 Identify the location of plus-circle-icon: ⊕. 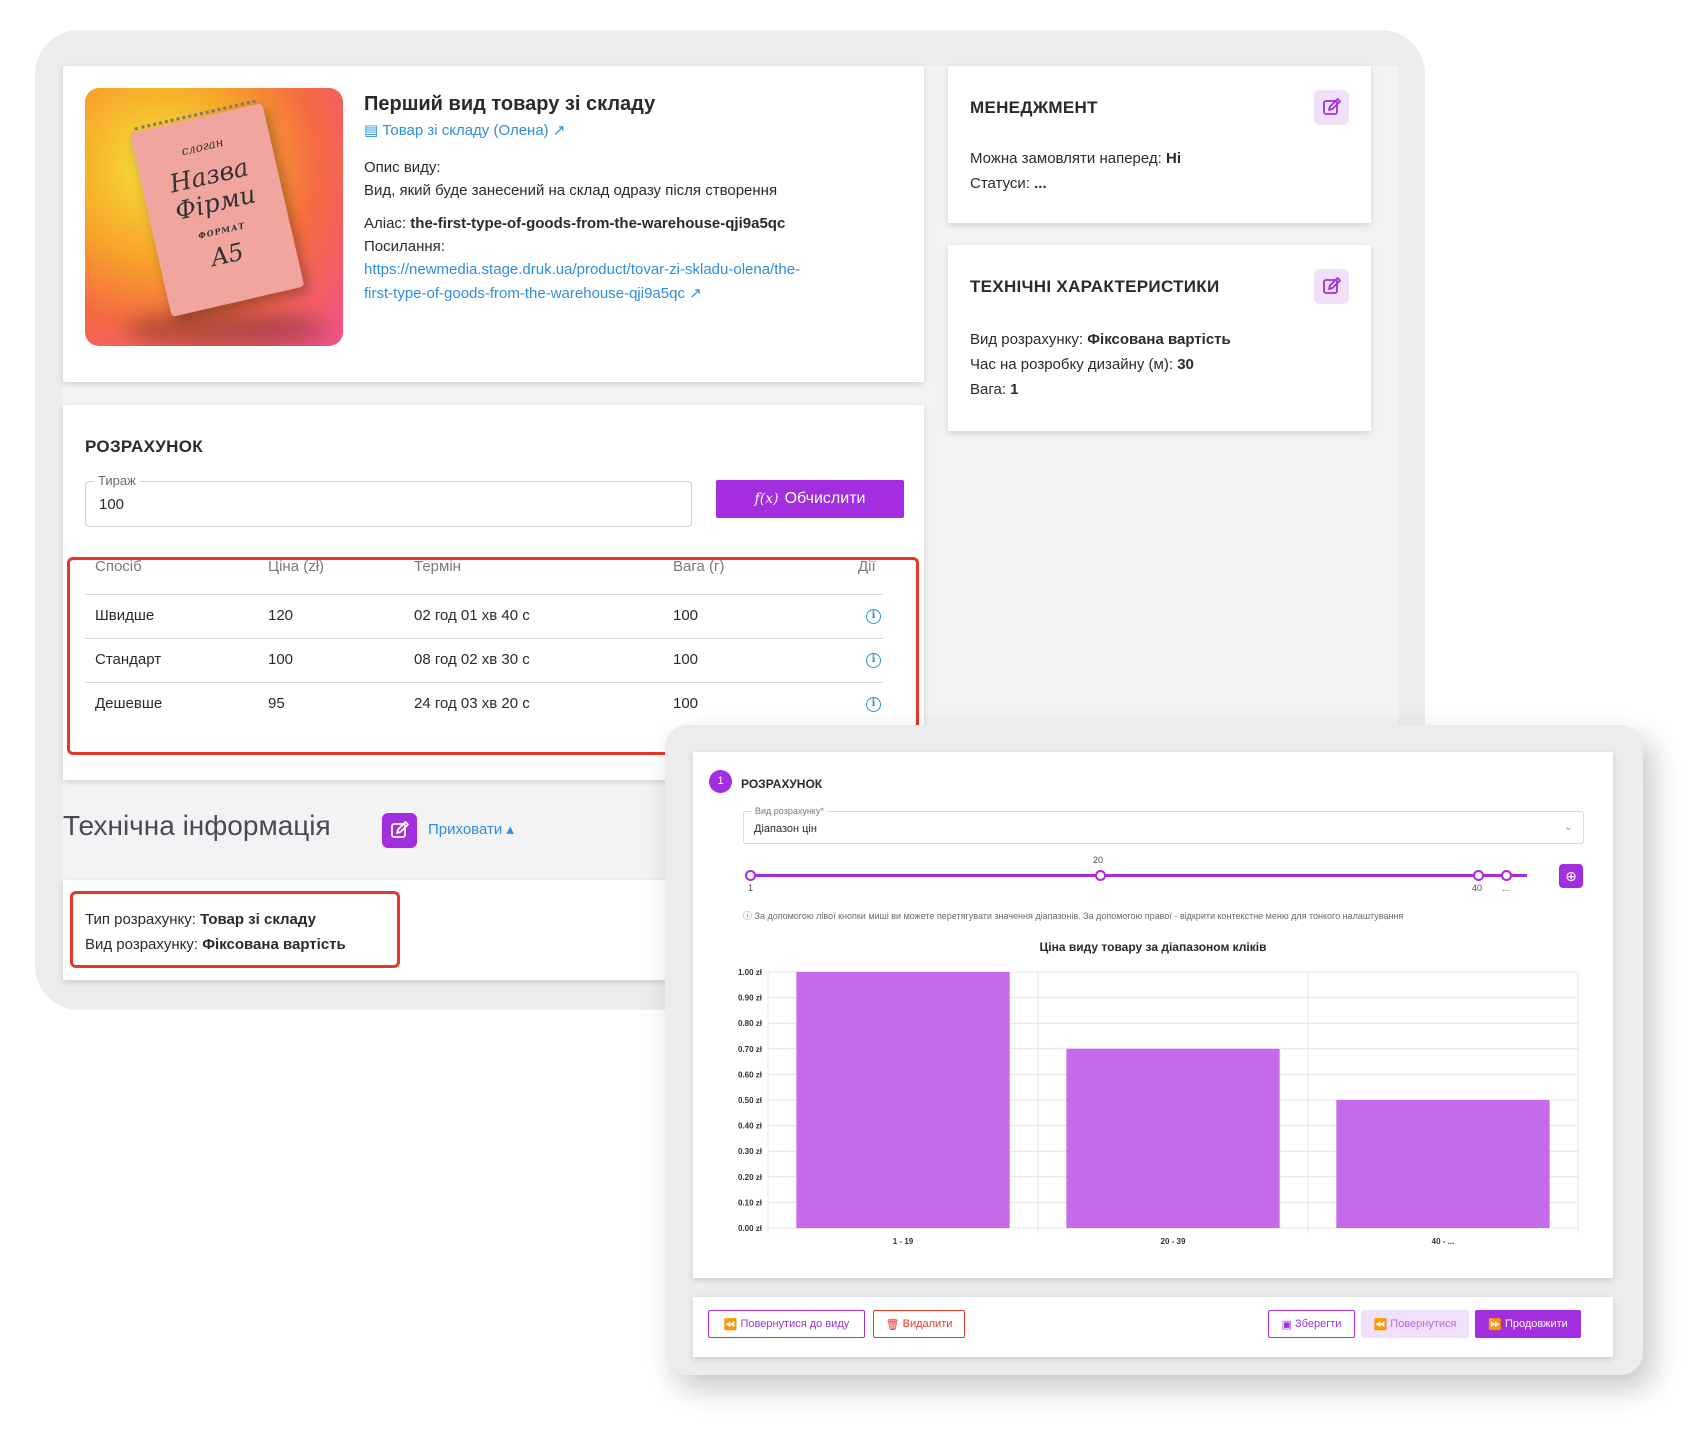
(1571, 876).